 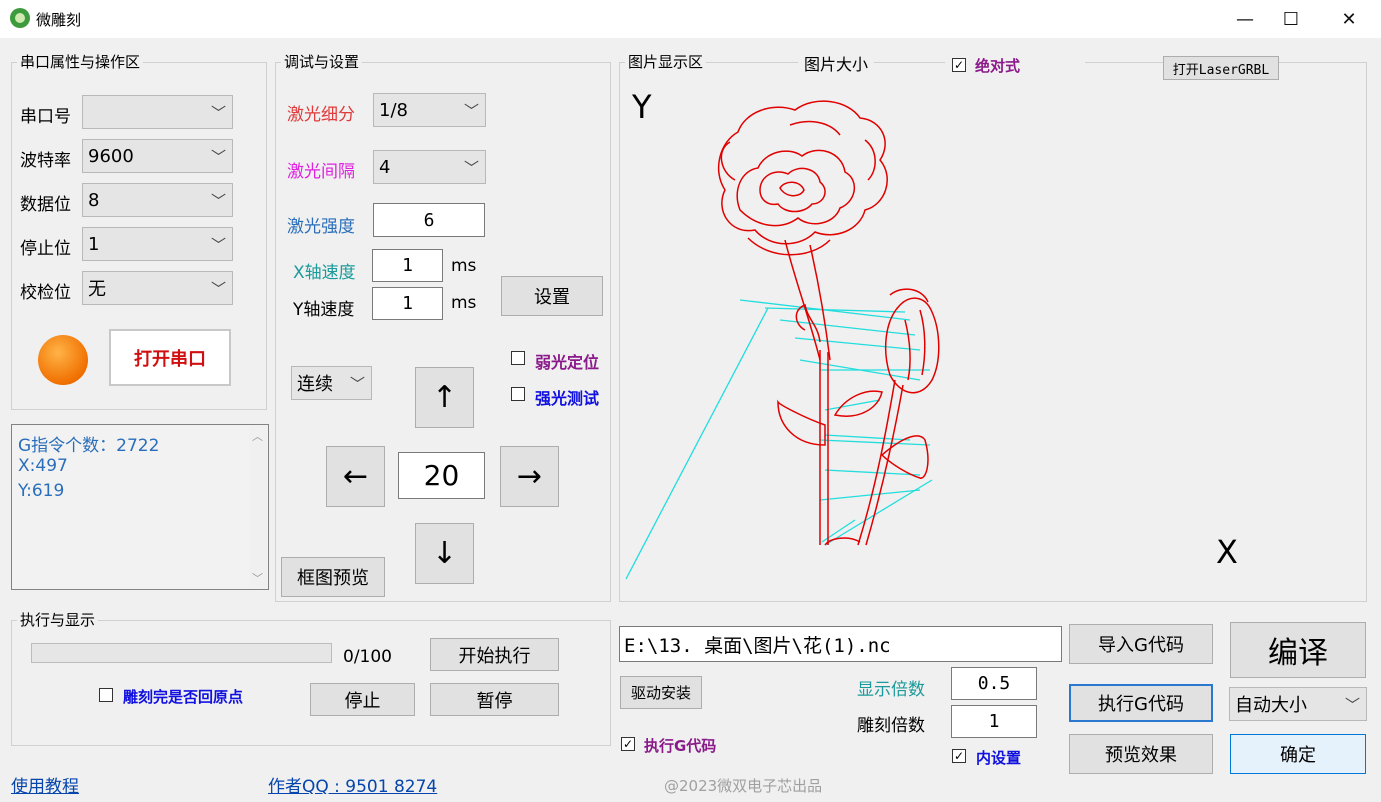 I want to click on power-input: 6, so click(x=429, y=220).